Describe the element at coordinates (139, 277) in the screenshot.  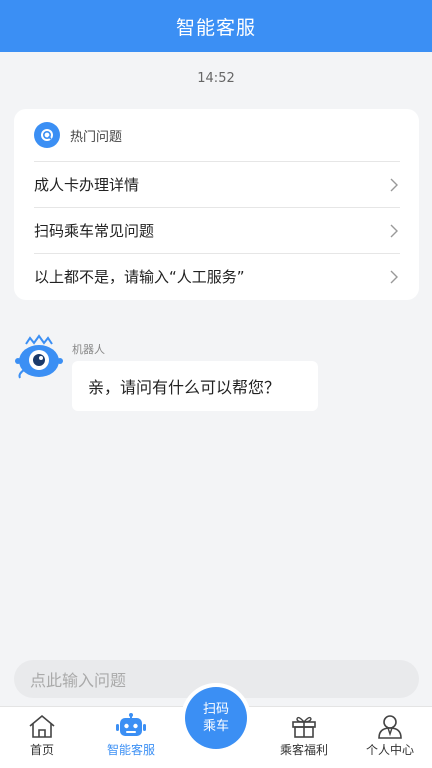
I see `faq-item-label: 以上都不是，请输入“人工服务”` at that location.